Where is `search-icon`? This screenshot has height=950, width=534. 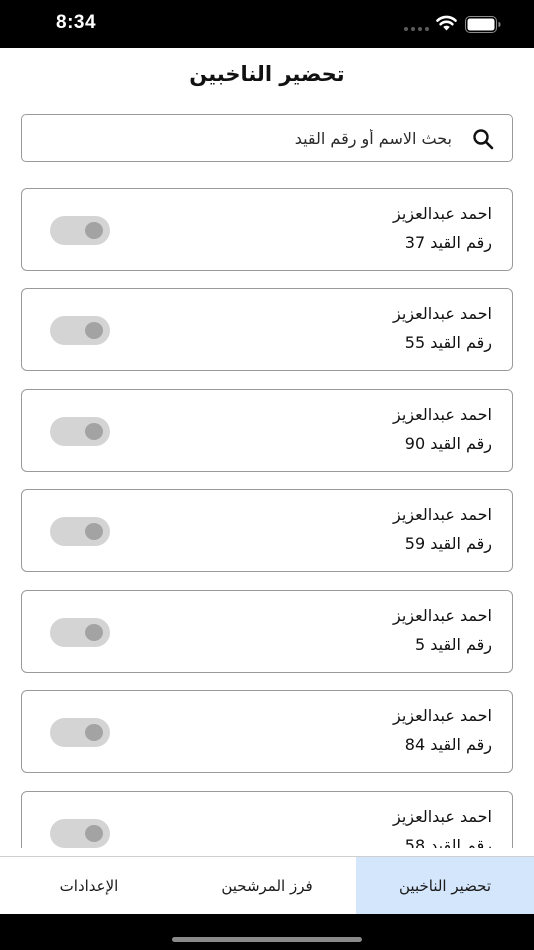 search-icon is located at coordinates (483, 139).